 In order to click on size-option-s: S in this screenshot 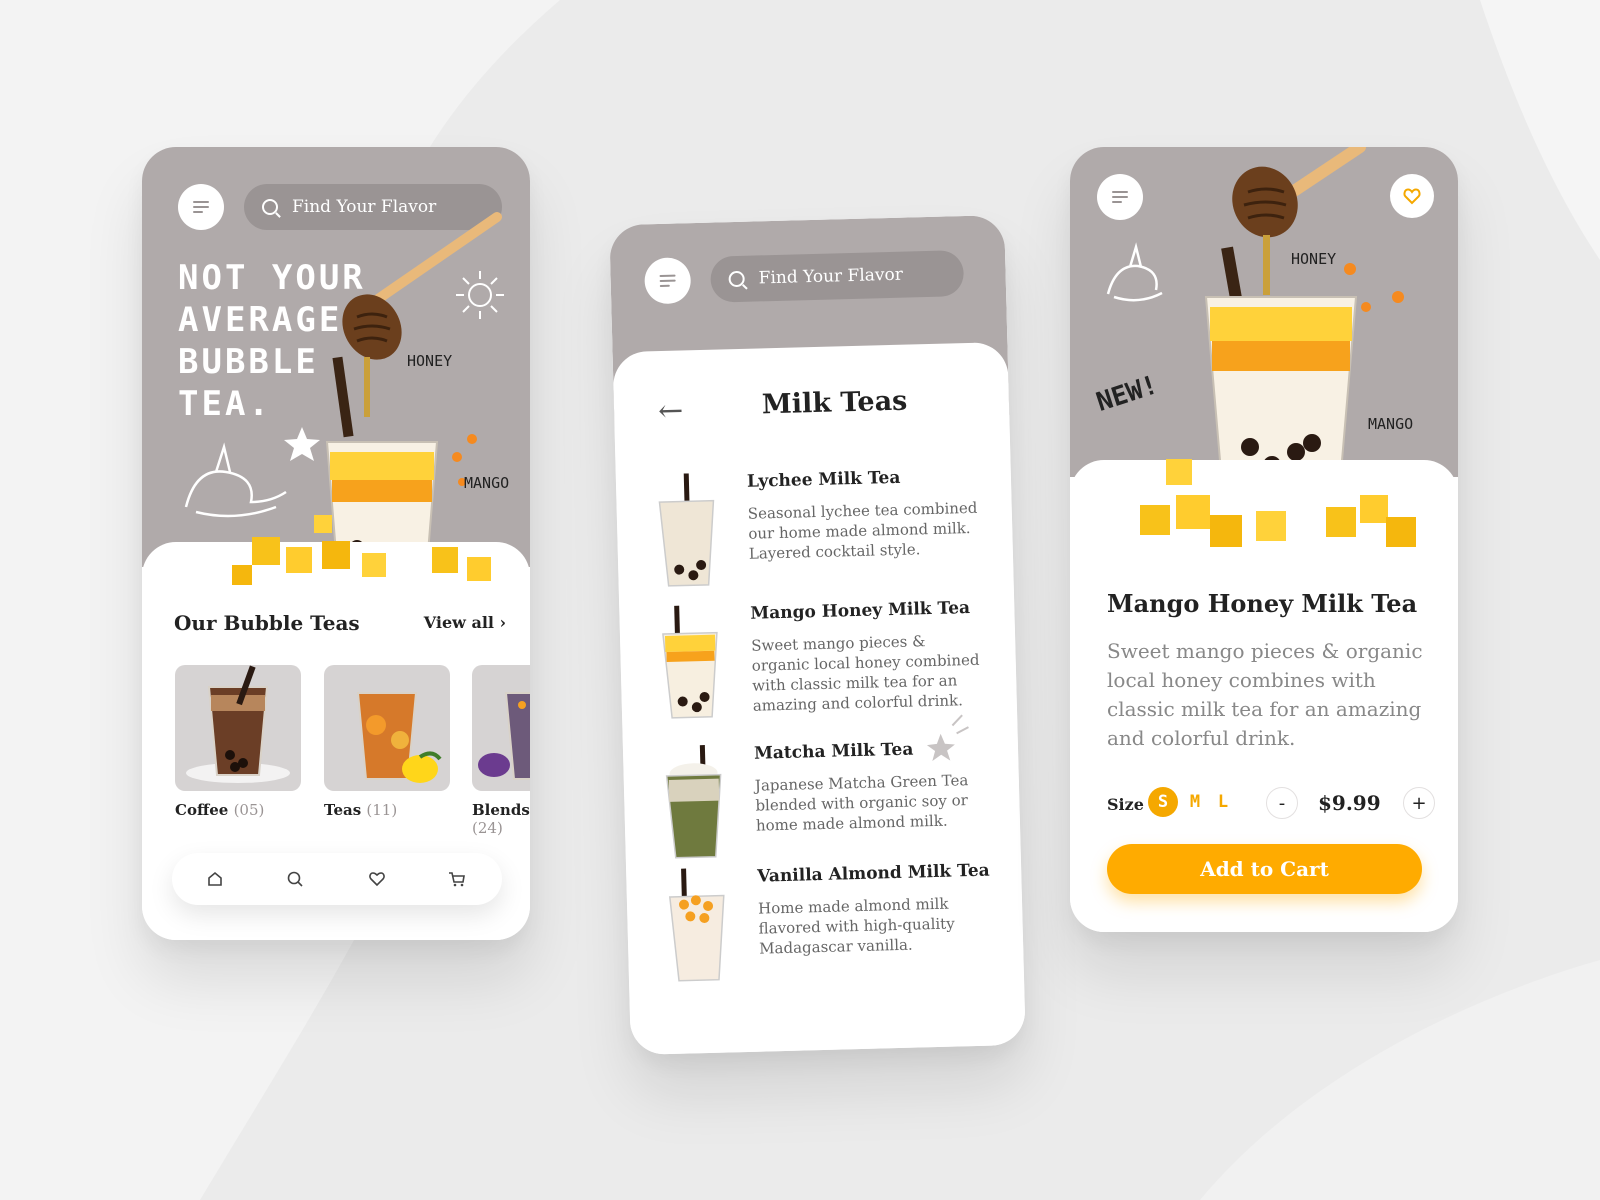, I will do `click(1163, 802)`.